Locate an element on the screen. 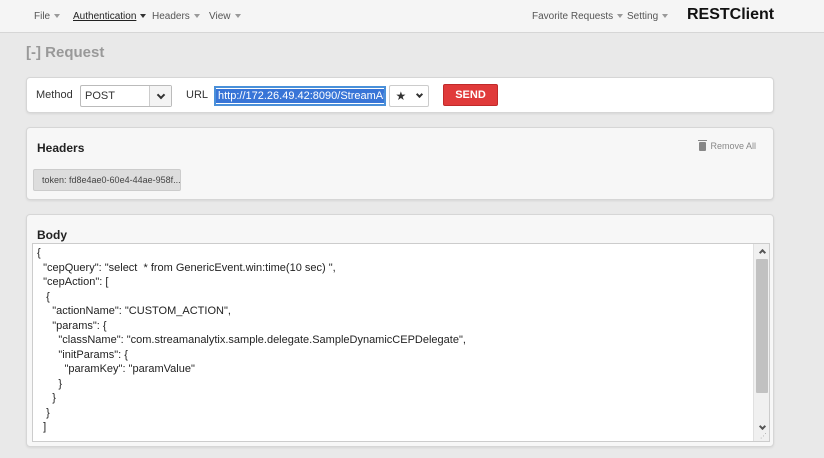  send-button: SEND is located at coordinates (470, 95).